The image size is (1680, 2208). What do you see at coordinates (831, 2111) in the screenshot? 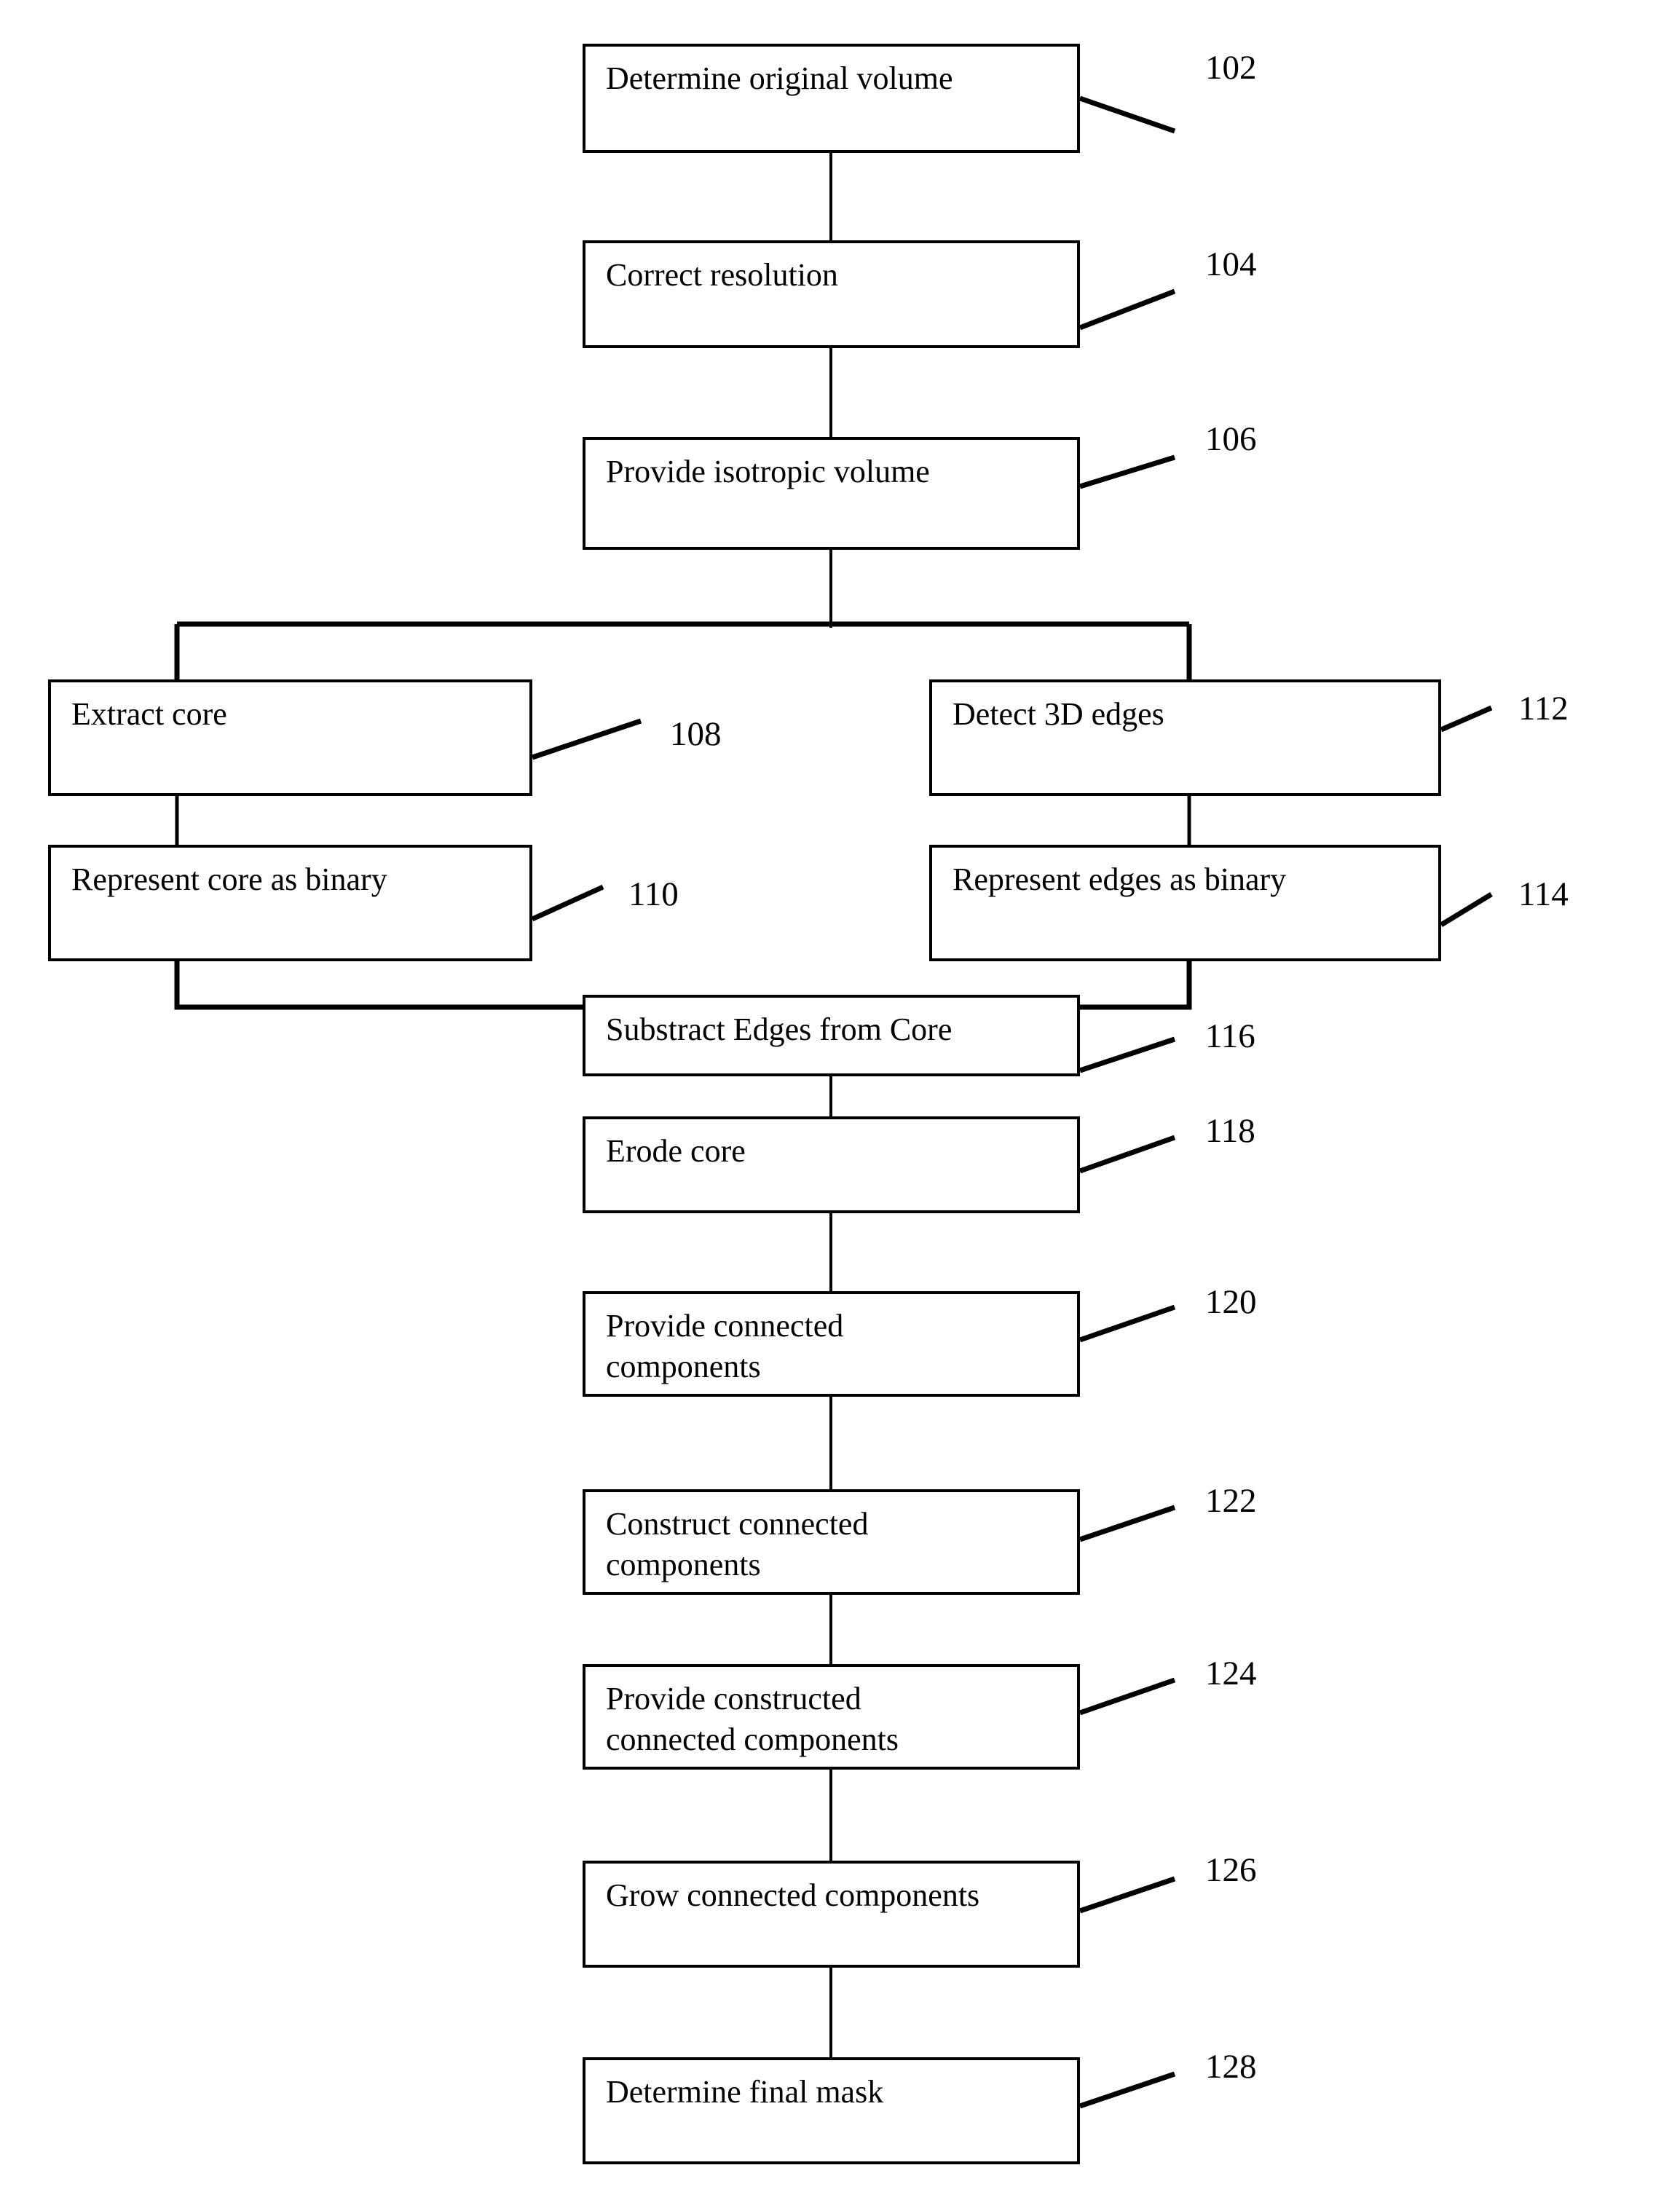
I see `process-box-128: Determine final mask` at bounding box center [831, 2111].